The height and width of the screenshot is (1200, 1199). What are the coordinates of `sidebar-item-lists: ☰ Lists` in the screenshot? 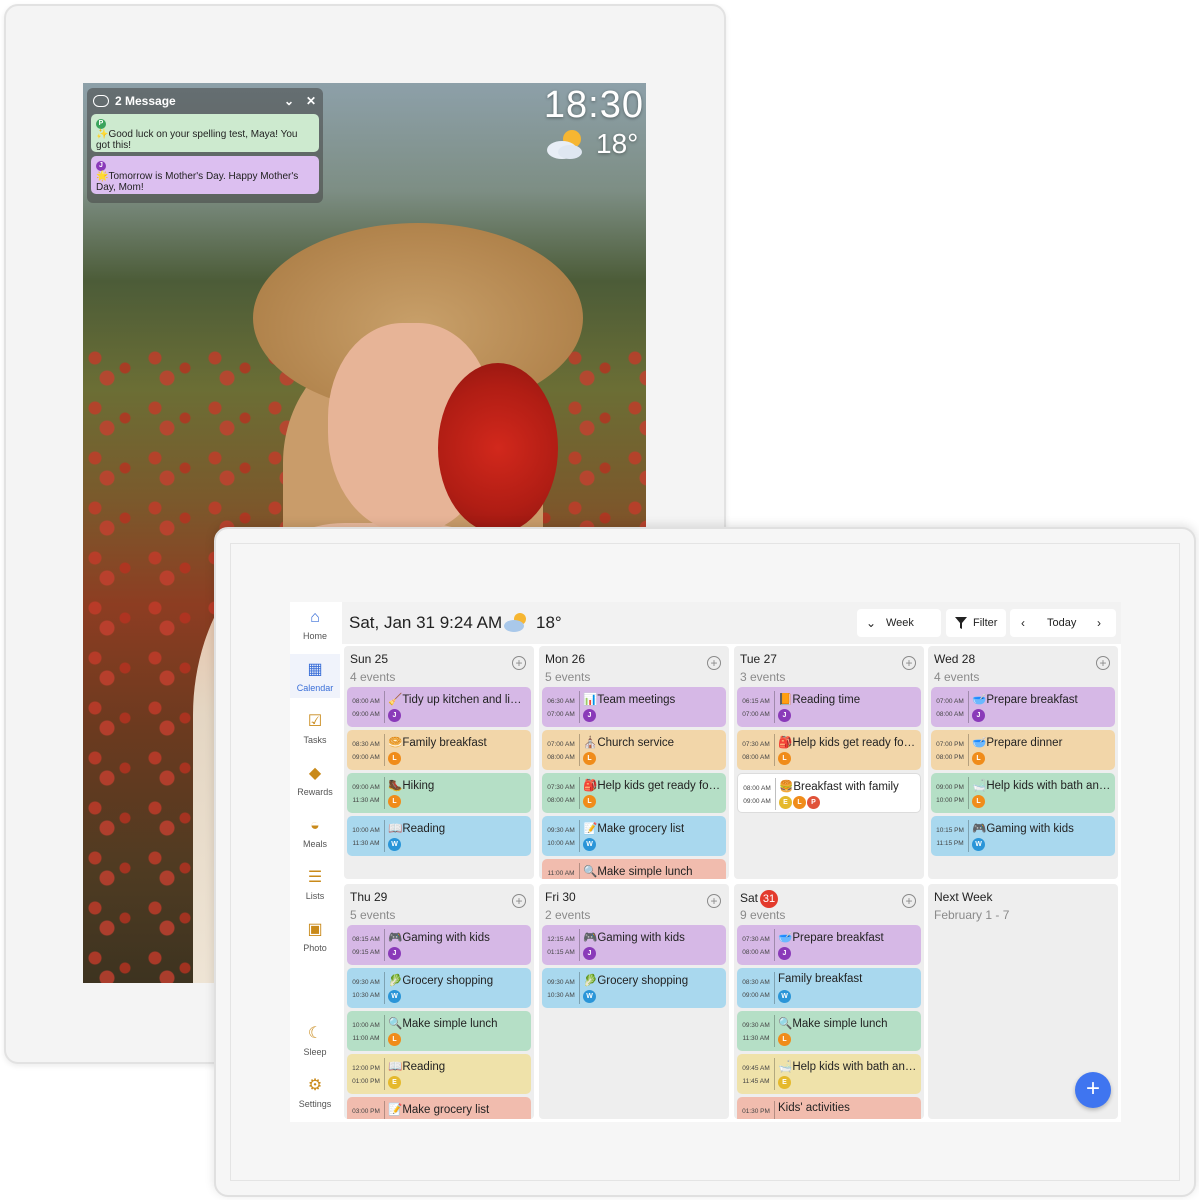 It's located at (315, 884).